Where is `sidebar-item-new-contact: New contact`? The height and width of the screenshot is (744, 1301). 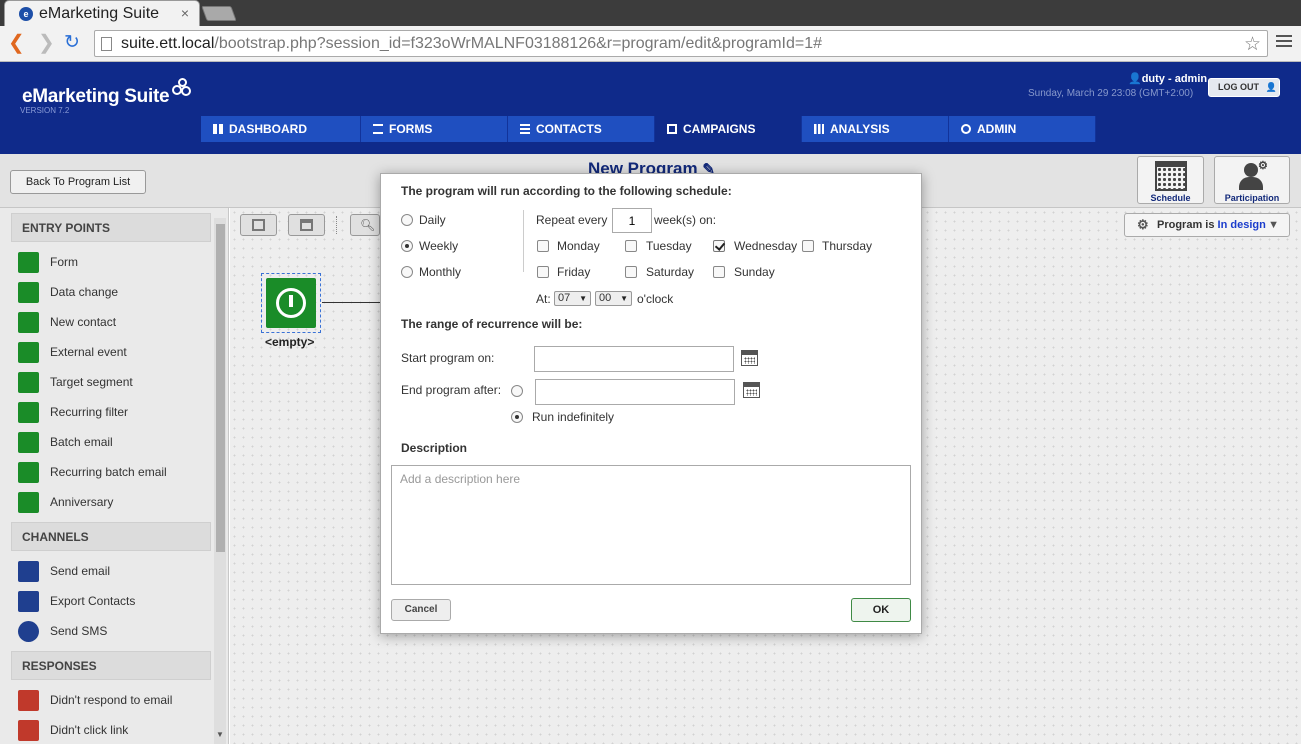
sidebar-item-new-contact: New contact is located at coordinates (113, 322).